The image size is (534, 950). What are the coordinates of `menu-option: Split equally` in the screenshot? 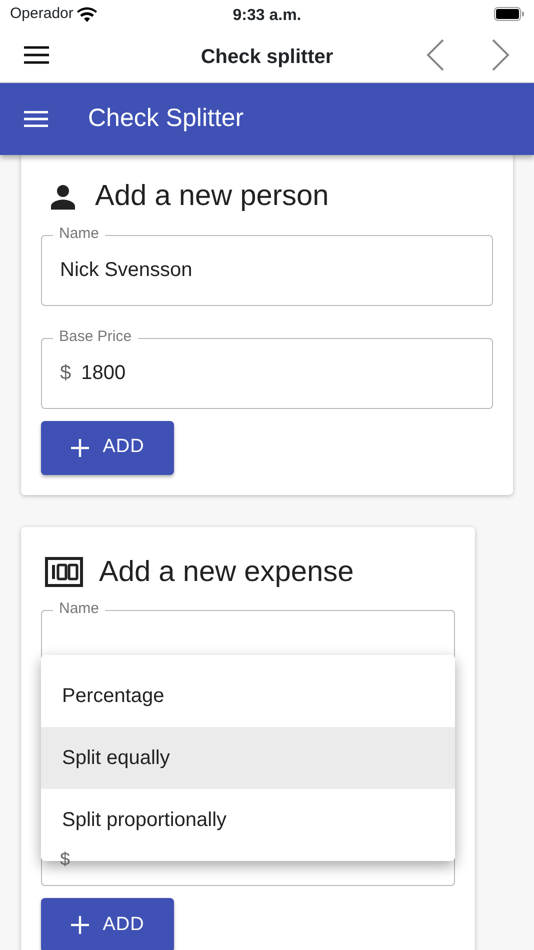 It's located at (248, 758).